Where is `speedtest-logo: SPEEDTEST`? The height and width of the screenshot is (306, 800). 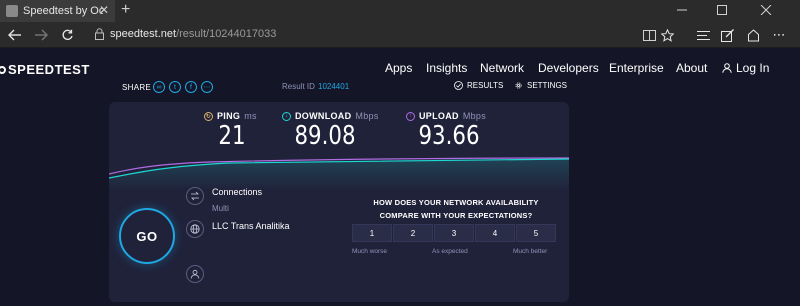
speedtest-logo: SPEEDTEST is located at coordinates (45, 69).